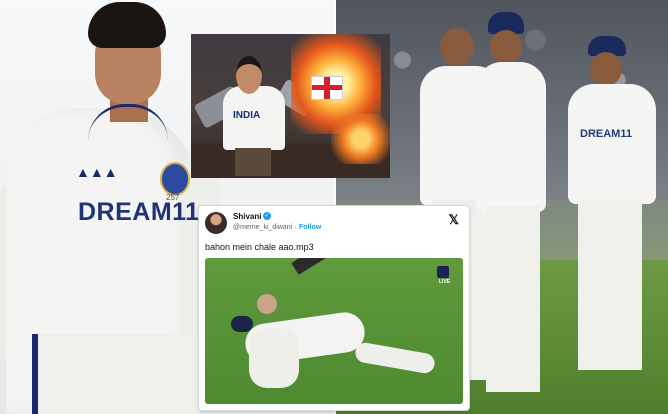 This screenshot has height=414, width=668. I want to click on shirt-sponsor-text: DREAM11, so click(139, 212).